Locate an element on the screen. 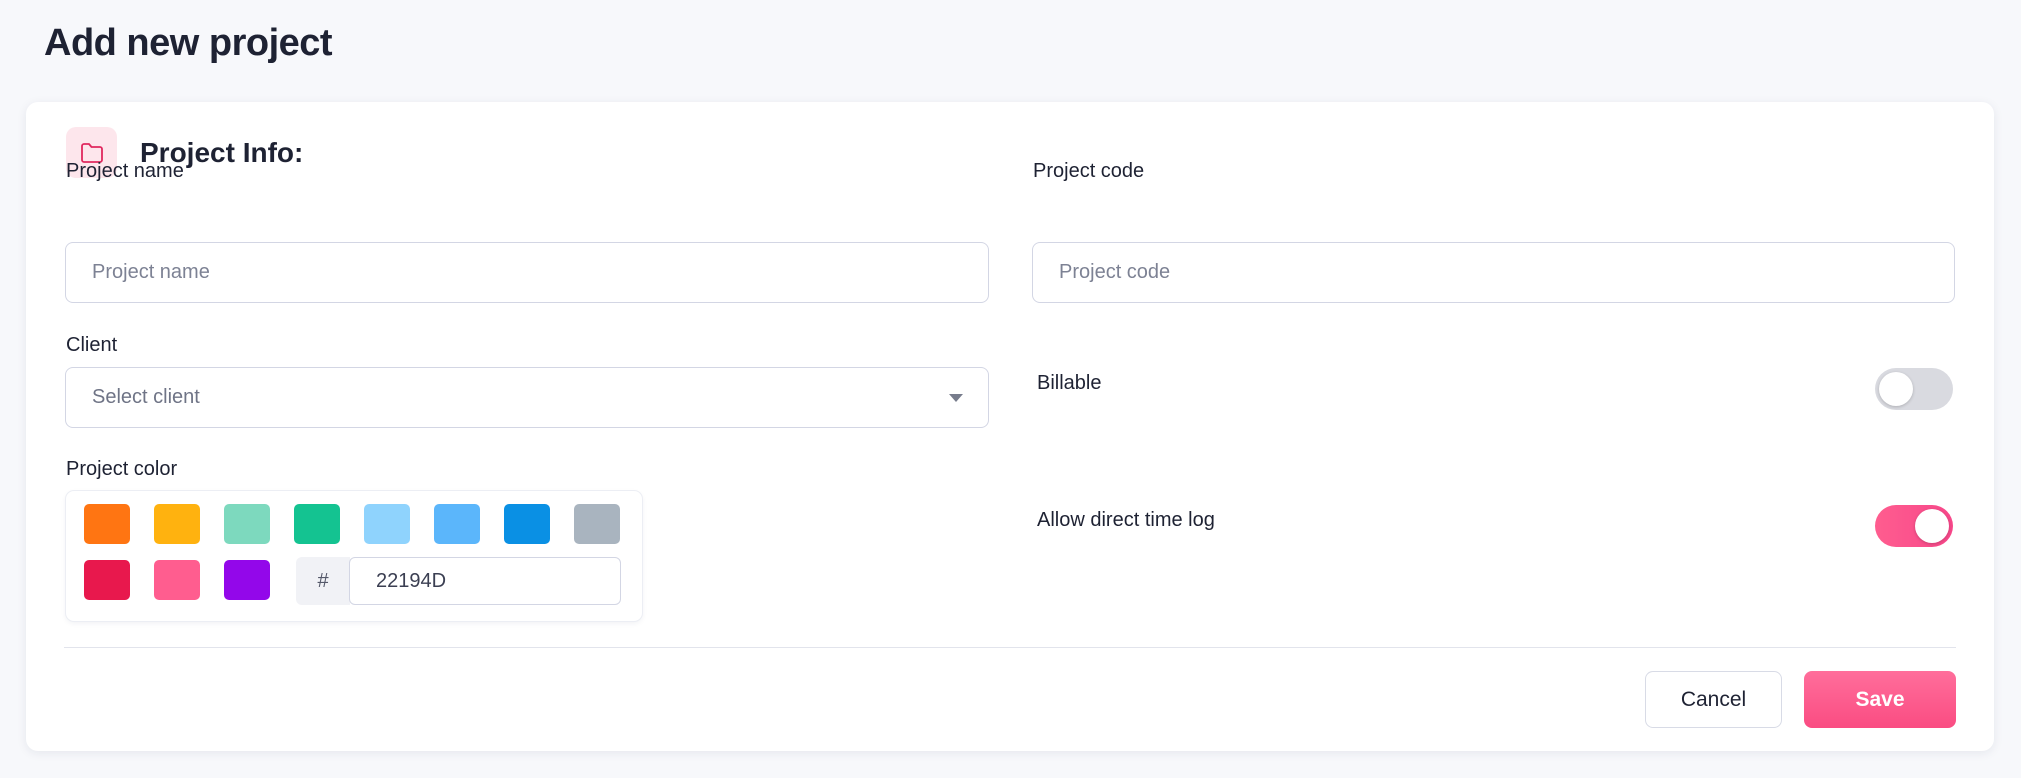 Image resolution: width=2021 pixels, height=778 pixels. divider is located at coordinates (1010, 647).